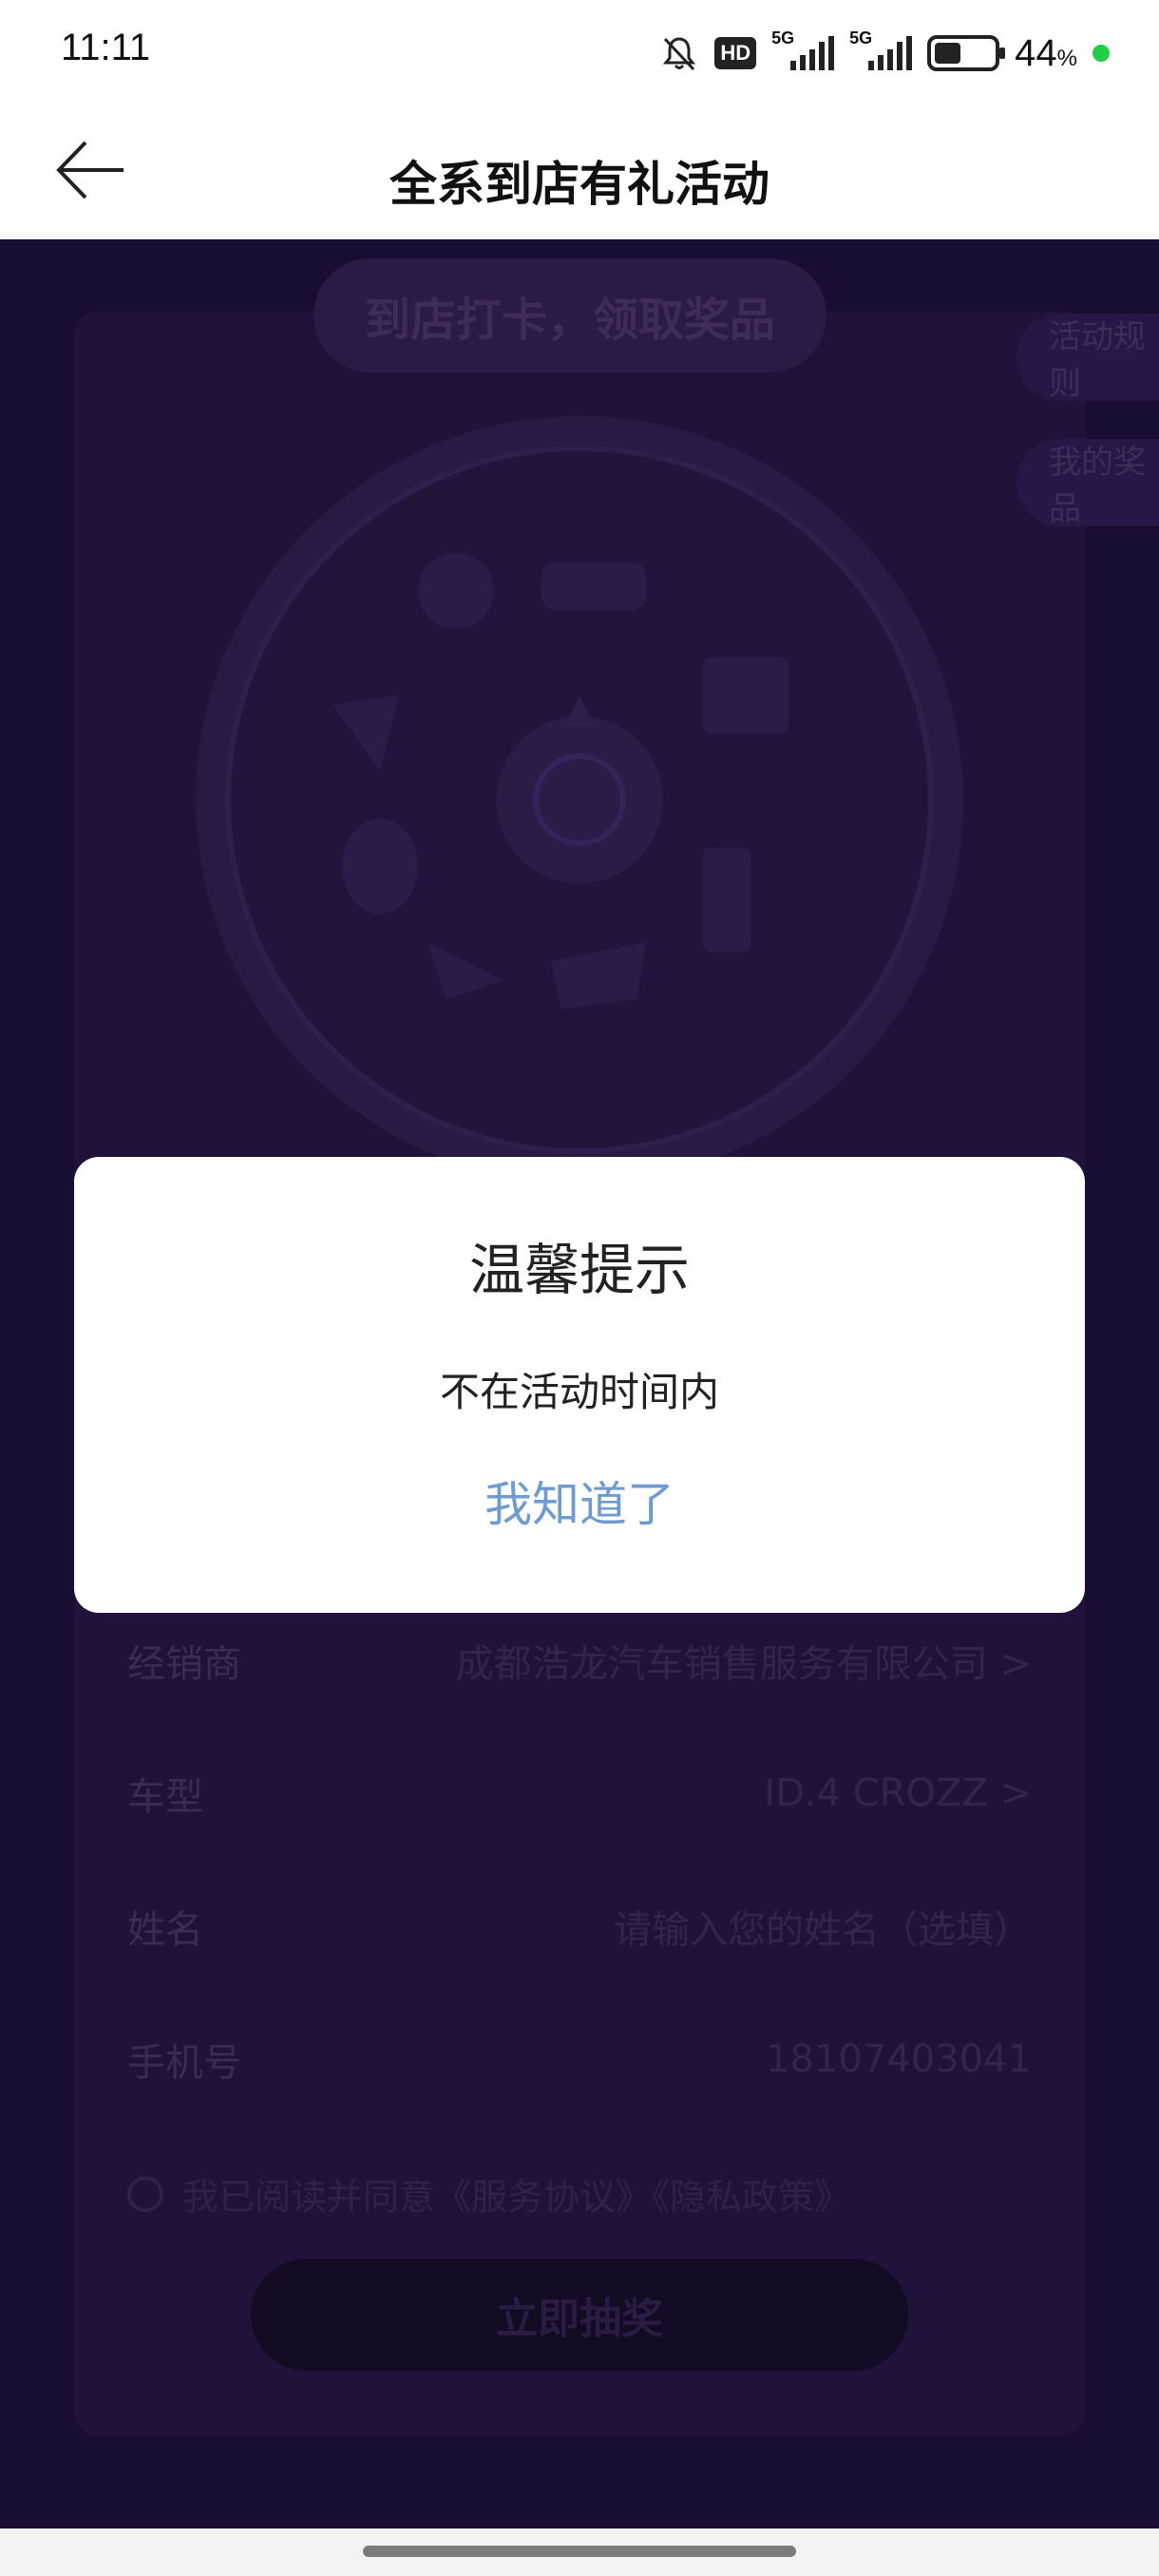 The image size is (1159, 2576). What do you see at coordinates (735, 53) in the screenshot?
I see `hd-icon: HD` at bounding box center [735, 53].